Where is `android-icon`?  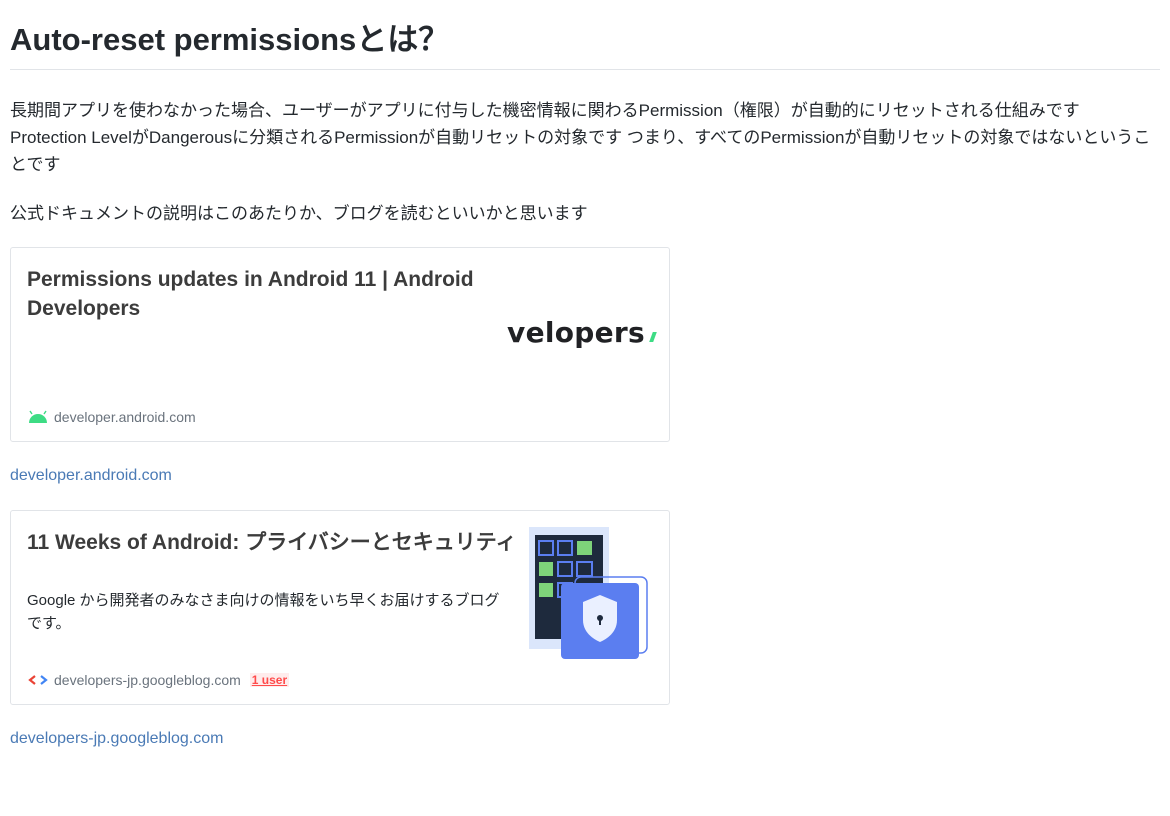 android-icon is located at coordinates (38, 416).